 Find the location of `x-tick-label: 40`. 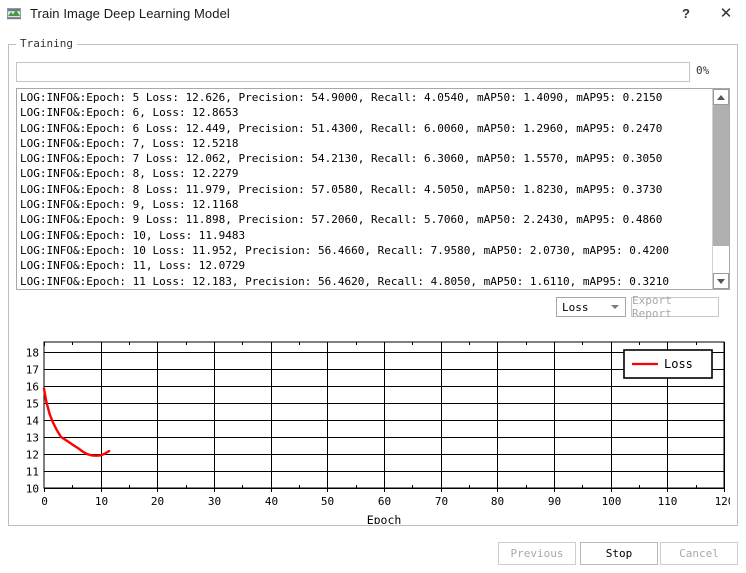

x-tick-label: 40 is located at coordinates (271, 501).